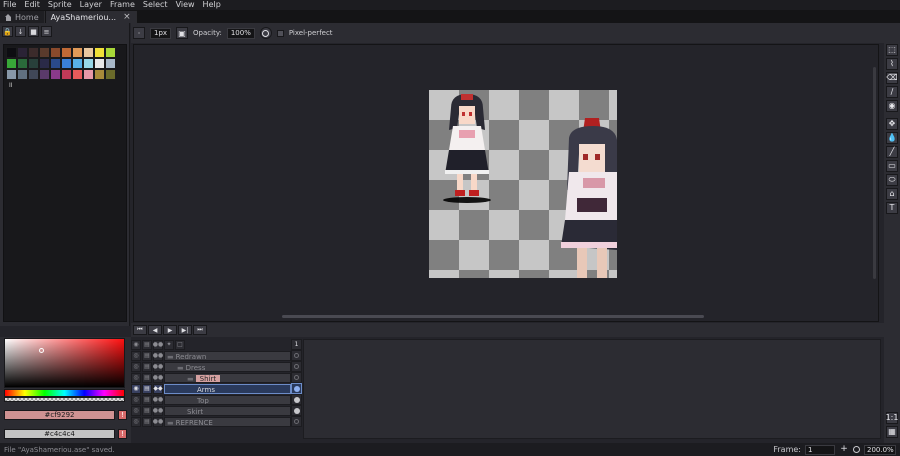  I want to click on brush-size-field: 1px, so click(161, 33).